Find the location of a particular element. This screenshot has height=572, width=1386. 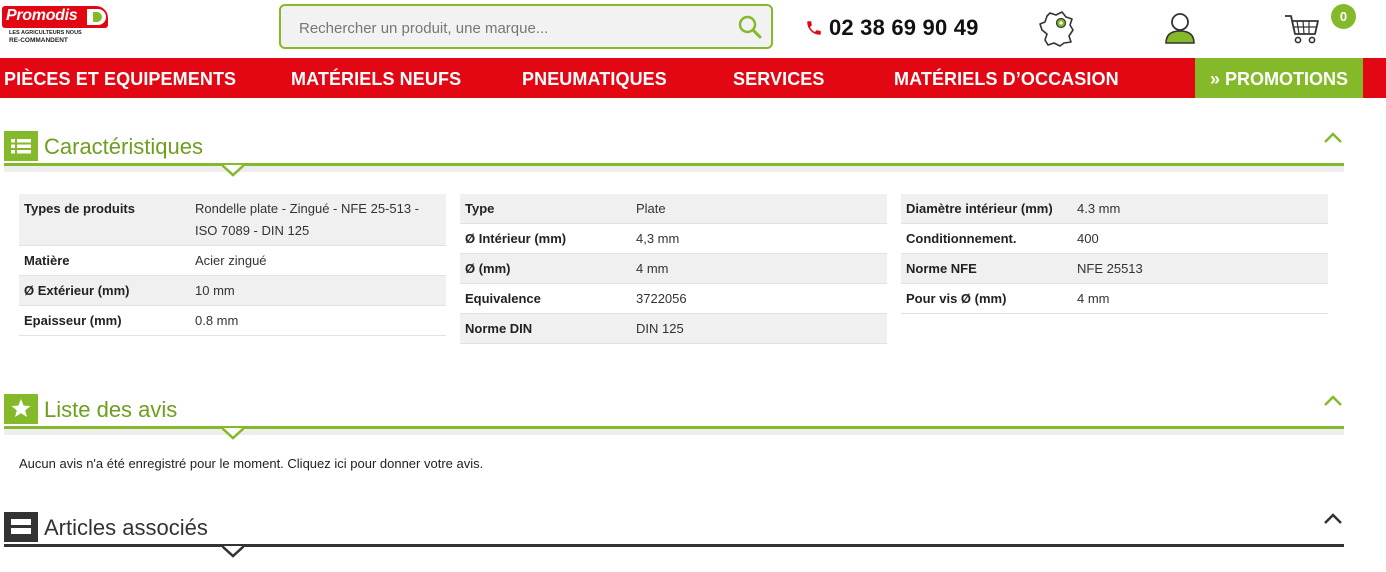

nav-item-materiels-occasion: MATÉRIELS D’OCCASION is located at coordinates (1006, 78).